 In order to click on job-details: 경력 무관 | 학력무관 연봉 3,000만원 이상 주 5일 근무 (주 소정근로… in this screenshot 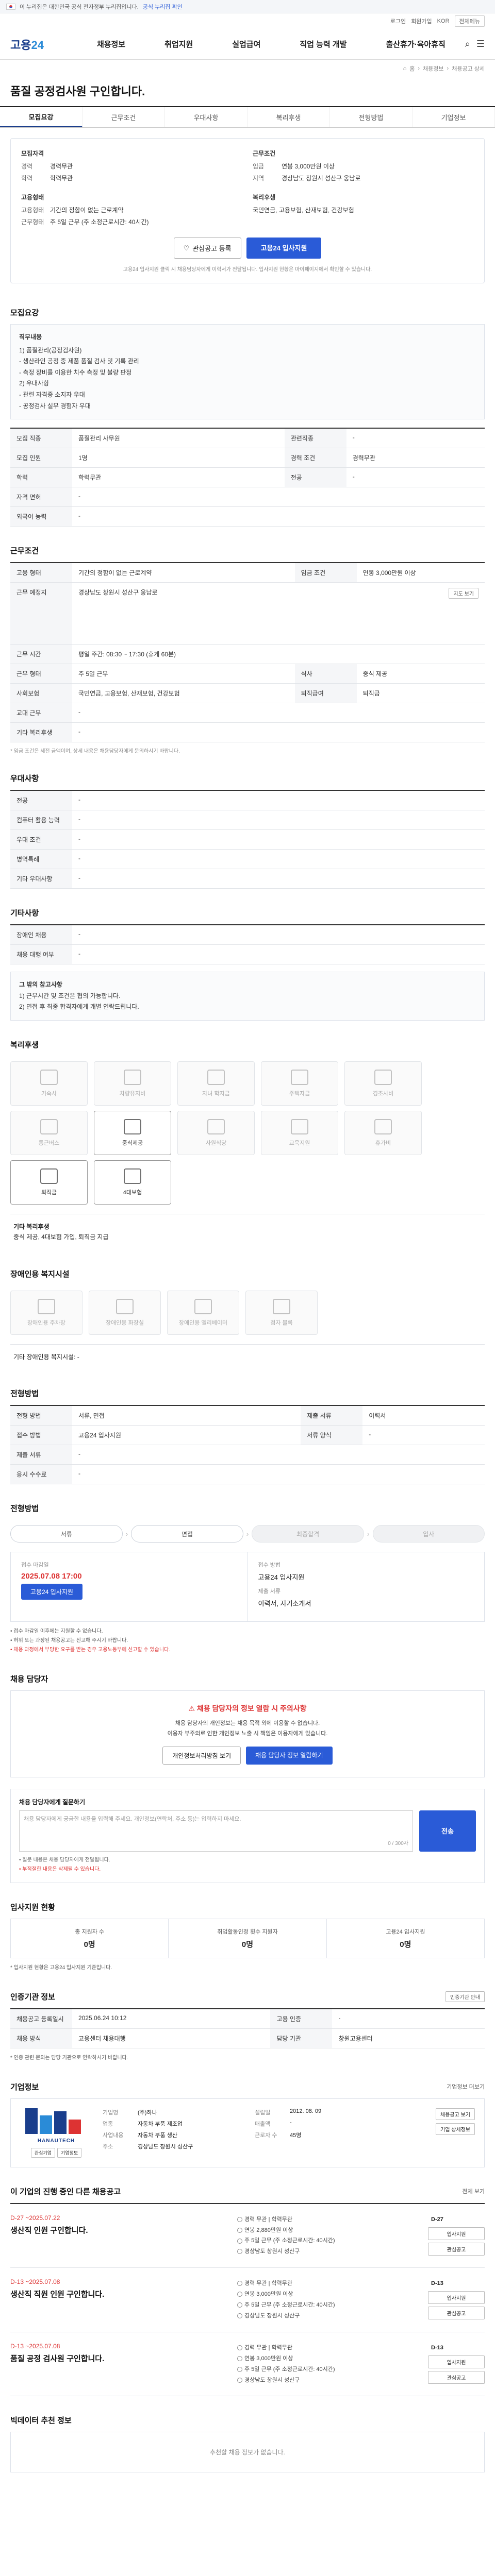, I will do `click(327, 2299)`.